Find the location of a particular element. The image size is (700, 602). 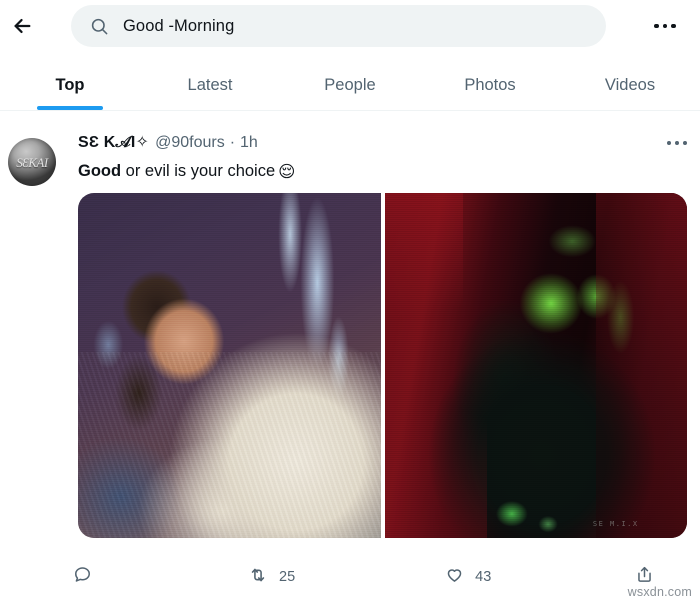

tab-videos: Videos is located at coordinates (630, 85).